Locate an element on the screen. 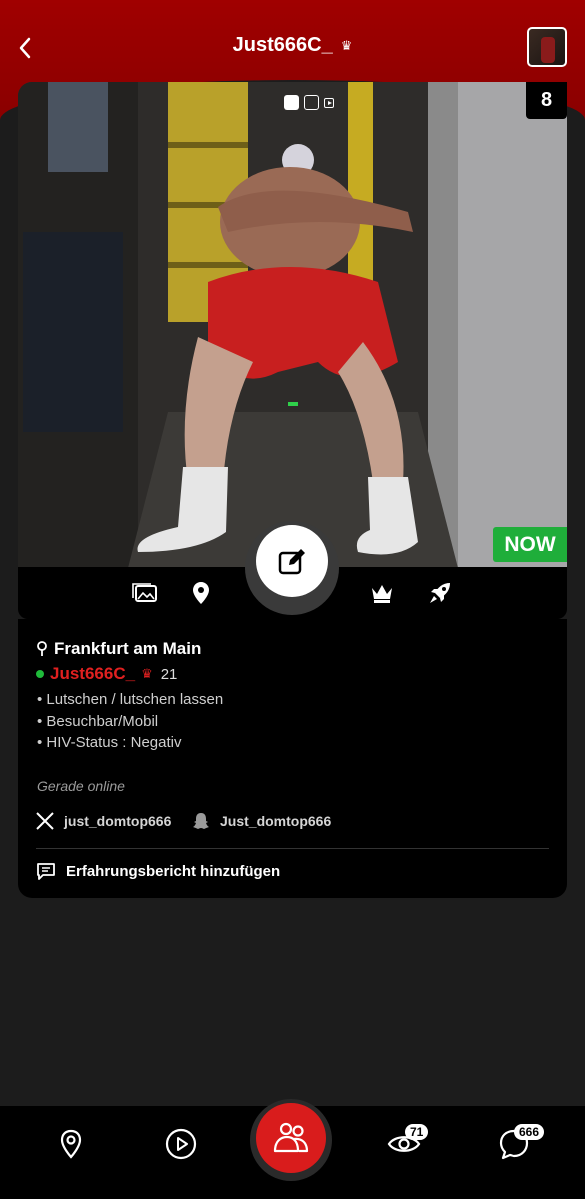  crown-icon is located at coordinates (382, 594).